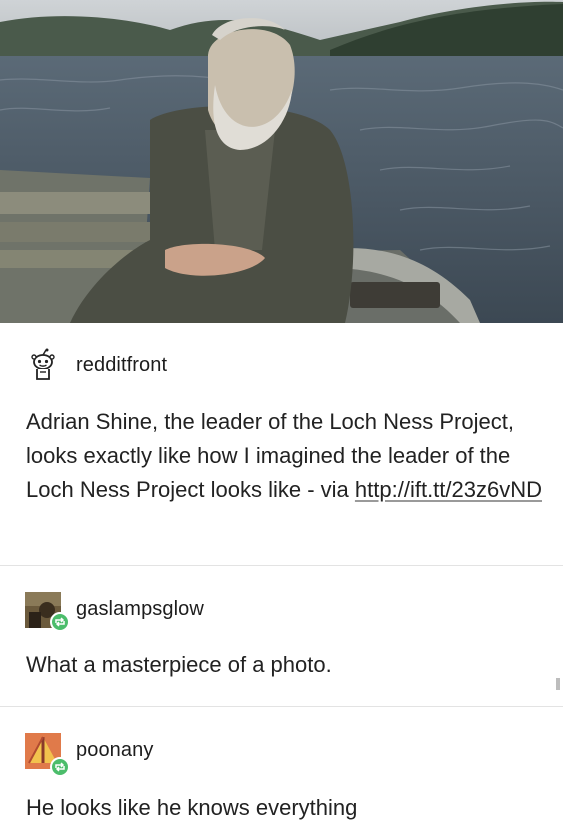  I want to click on scrollbar-indicator, so click(558, 684).